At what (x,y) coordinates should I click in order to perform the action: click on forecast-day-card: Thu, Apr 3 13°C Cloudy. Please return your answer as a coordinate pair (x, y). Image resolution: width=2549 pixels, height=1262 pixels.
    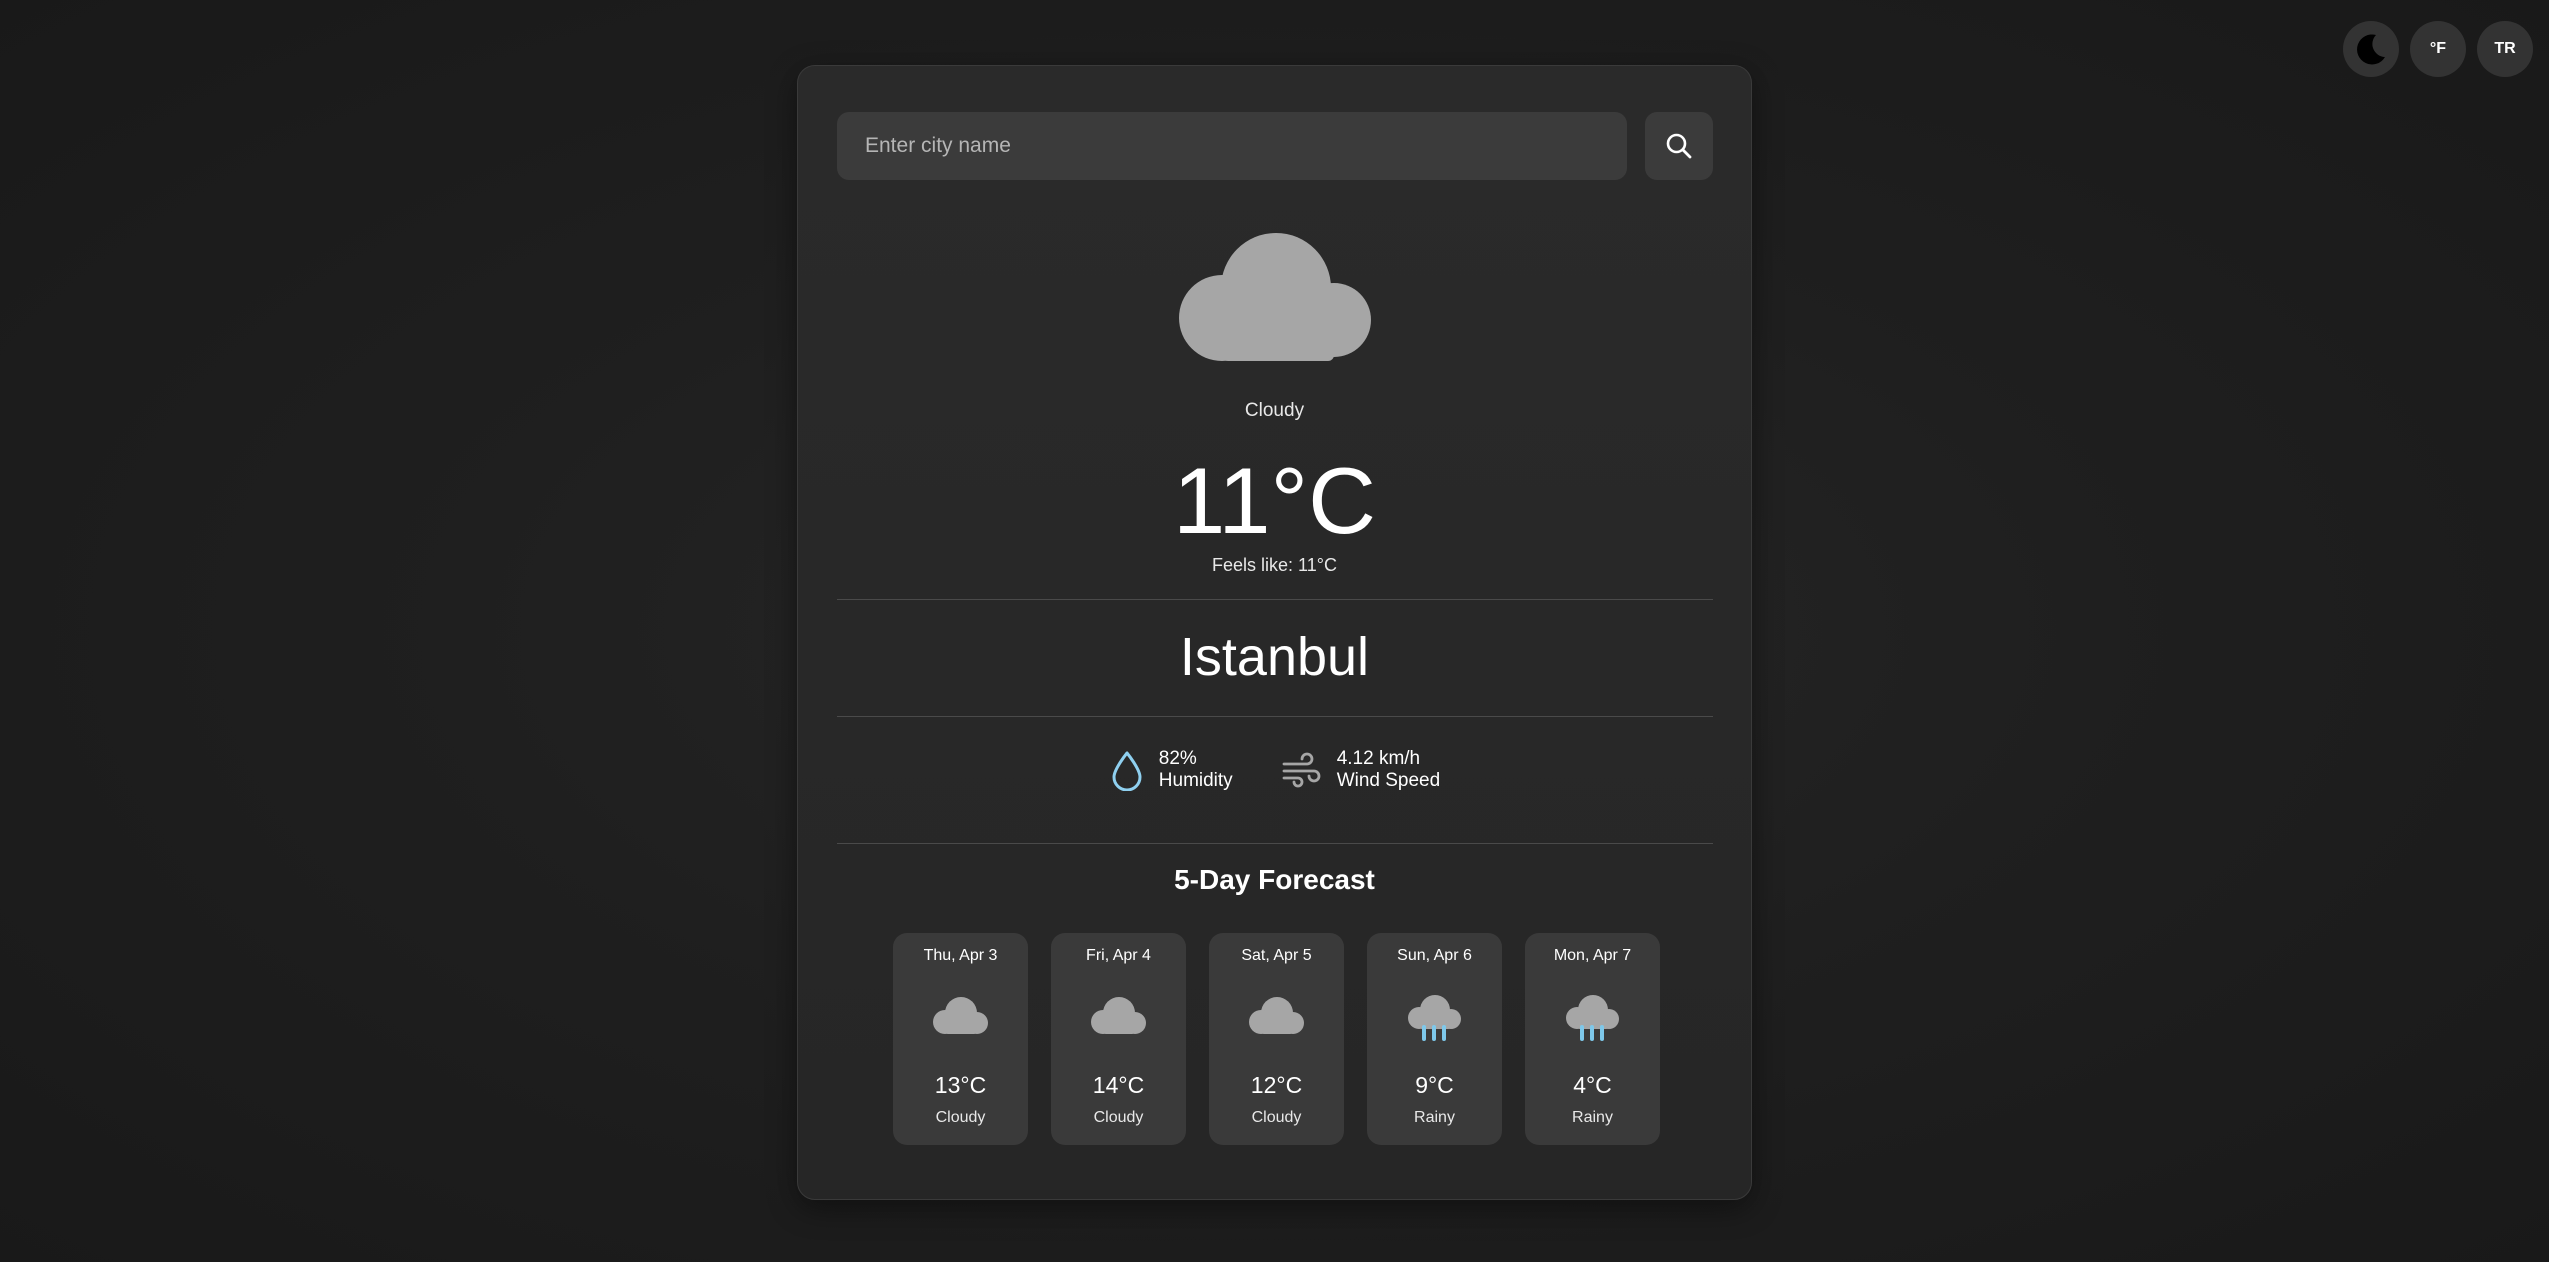
    Looking at the image, I should click on (960, 1039).